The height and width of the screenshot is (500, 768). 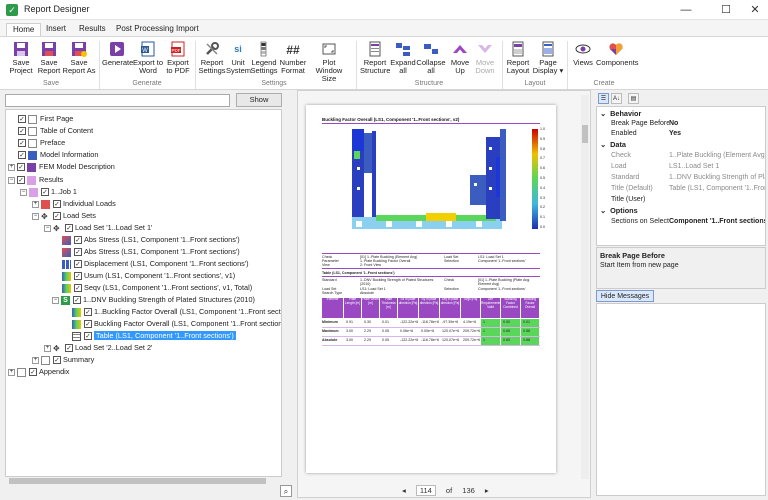 What do you see at coordinates (633, 98) in the screenshot?
I see `property-pages-icon: ▤` at bounding box center [633, 98].